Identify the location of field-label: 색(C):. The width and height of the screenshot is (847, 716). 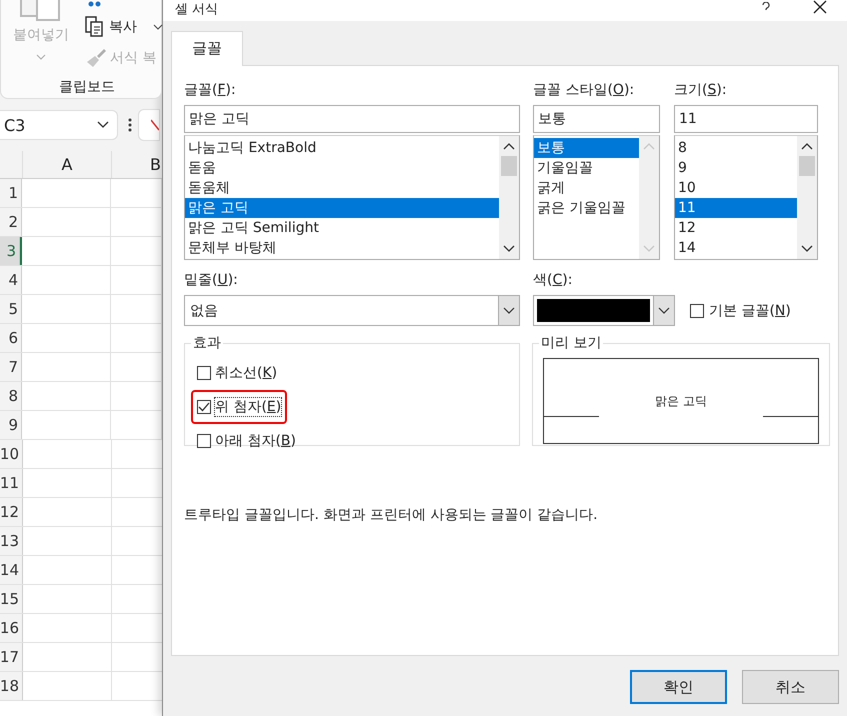
(553, 280).